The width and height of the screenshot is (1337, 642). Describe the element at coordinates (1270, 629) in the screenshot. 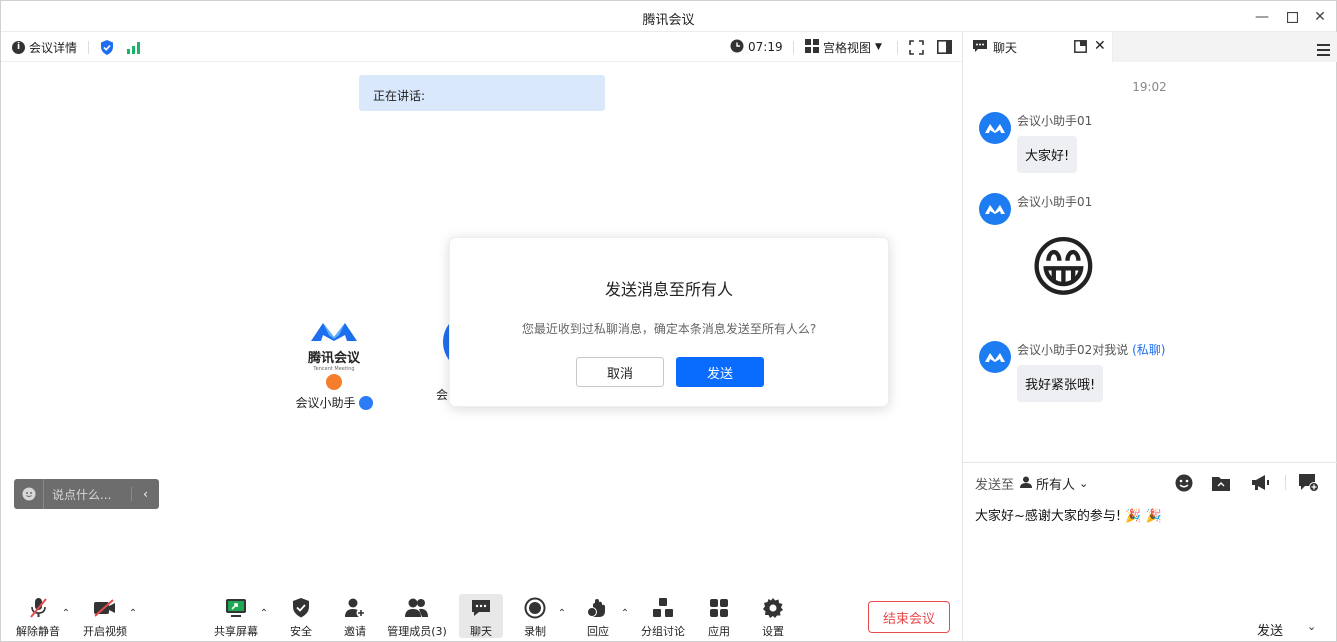

I see `send-button: 发送` at that location.